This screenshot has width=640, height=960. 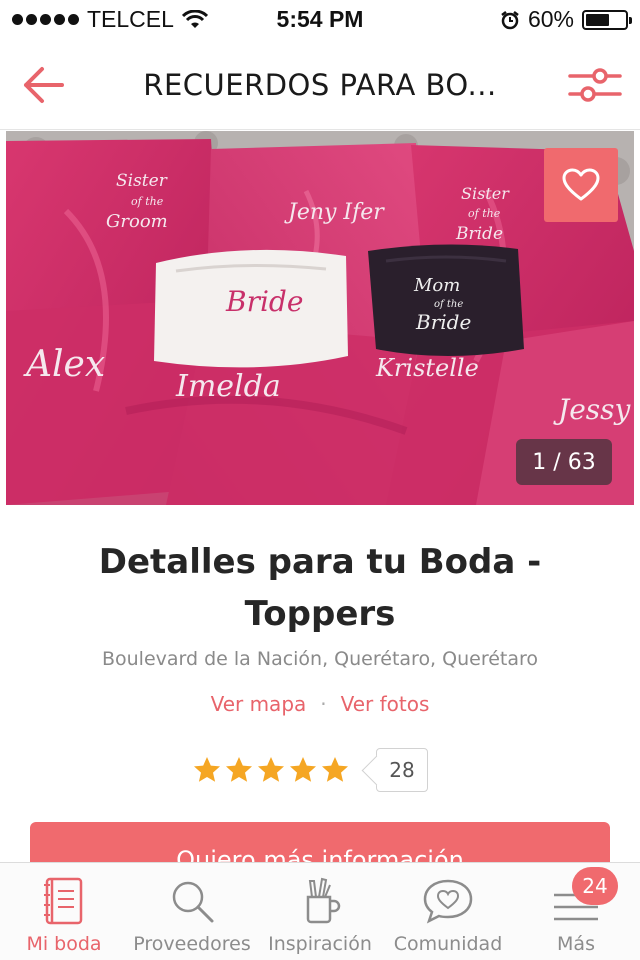 I want to click on tab-label: Más, so click(x=576, y=944).